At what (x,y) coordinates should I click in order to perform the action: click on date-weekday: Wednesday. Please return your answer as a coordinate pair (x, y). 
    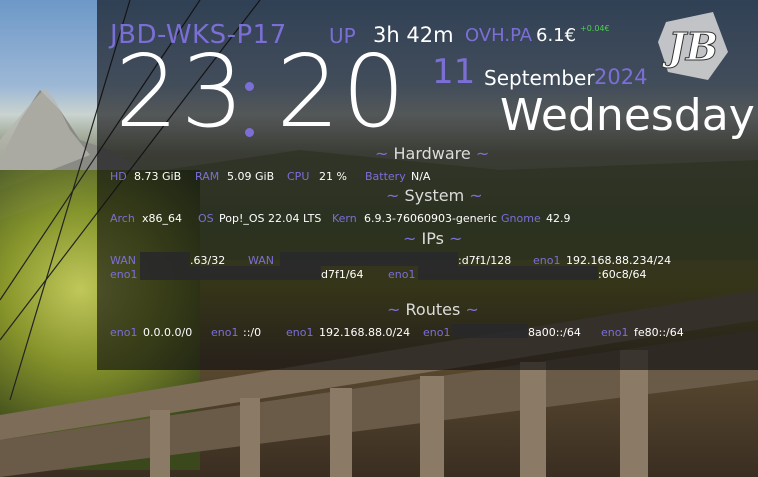
    Looking at the image, I should click on (627, 115).